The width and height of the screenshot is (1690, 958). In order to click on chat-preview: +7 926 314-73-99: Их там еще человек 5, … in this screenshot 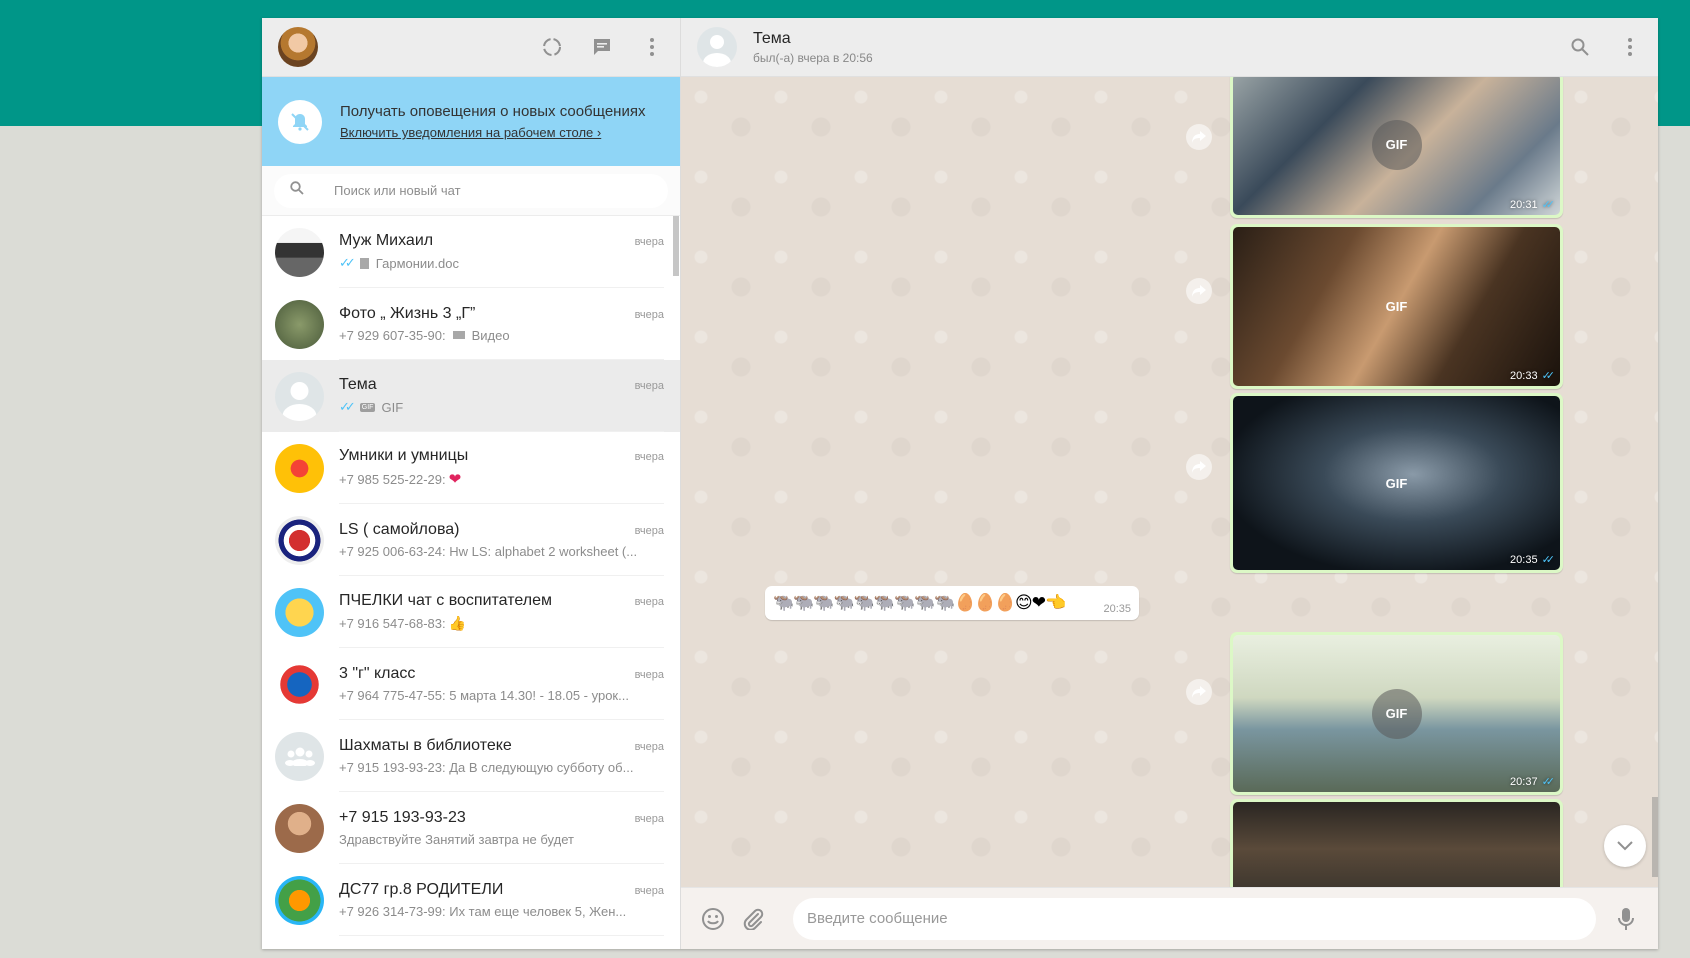, I will do `click(483, 911)`.